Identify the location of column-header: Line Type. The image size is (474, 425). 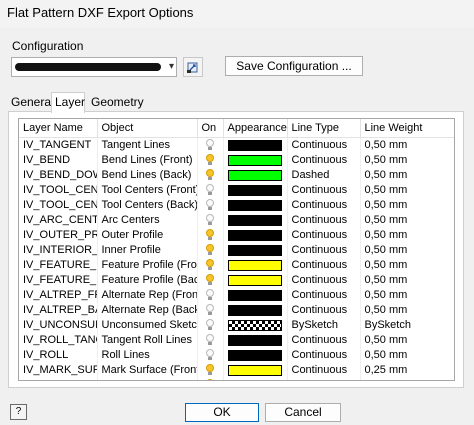
(324, 128).